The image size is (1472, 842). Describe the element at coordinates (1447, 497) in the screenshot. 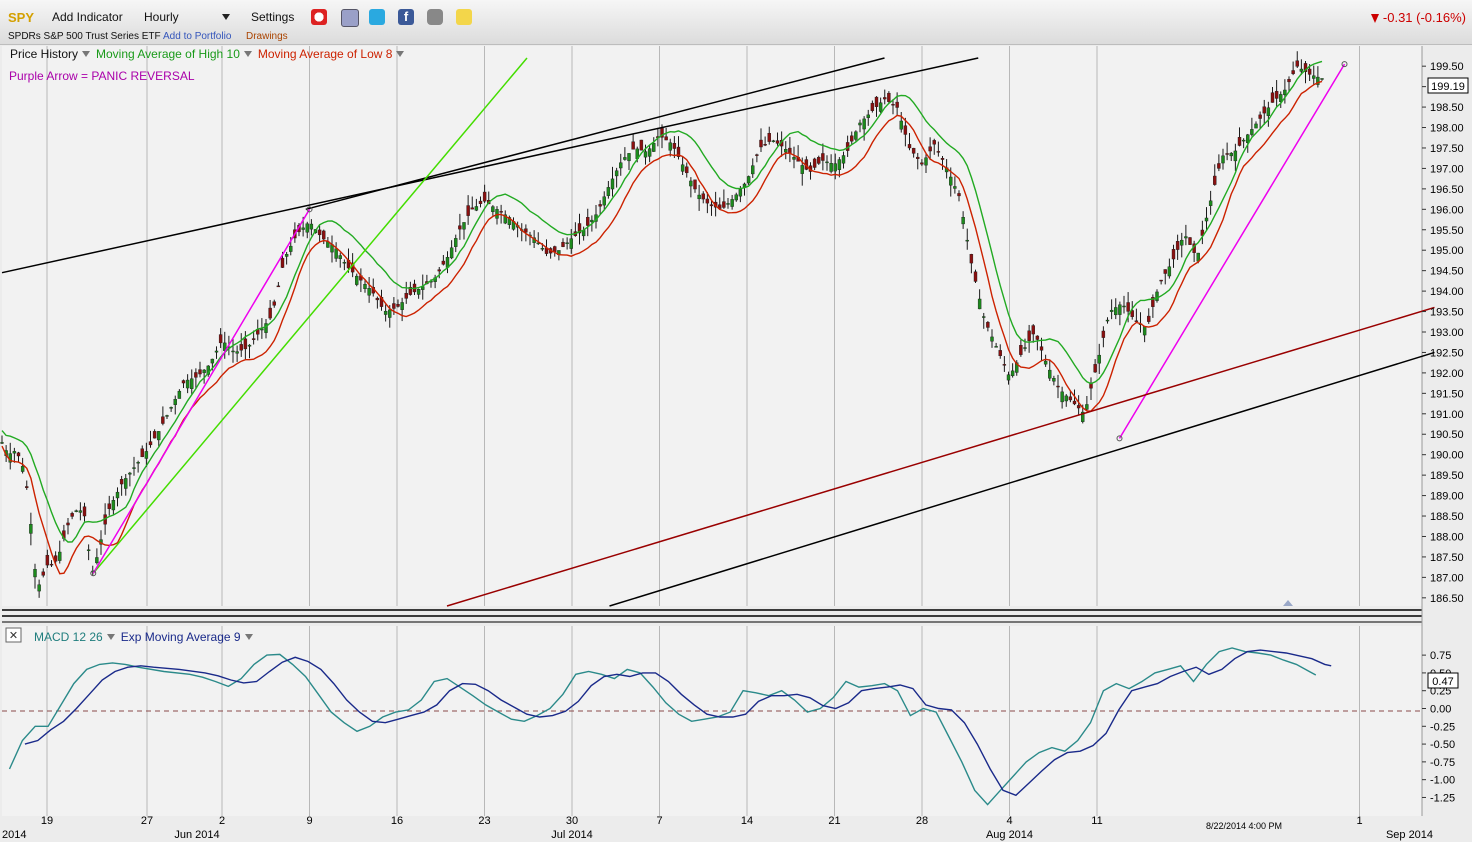

I see `y-tick-label: 189.00` at that location.